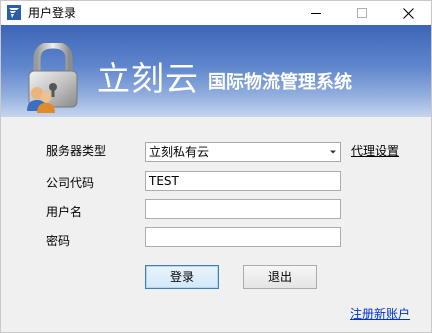 This screenshot has width=432, height=333. What do you see at coordinates (243, 237) in the screenshot?
I see `password-input` at bounding box center [243, 237].